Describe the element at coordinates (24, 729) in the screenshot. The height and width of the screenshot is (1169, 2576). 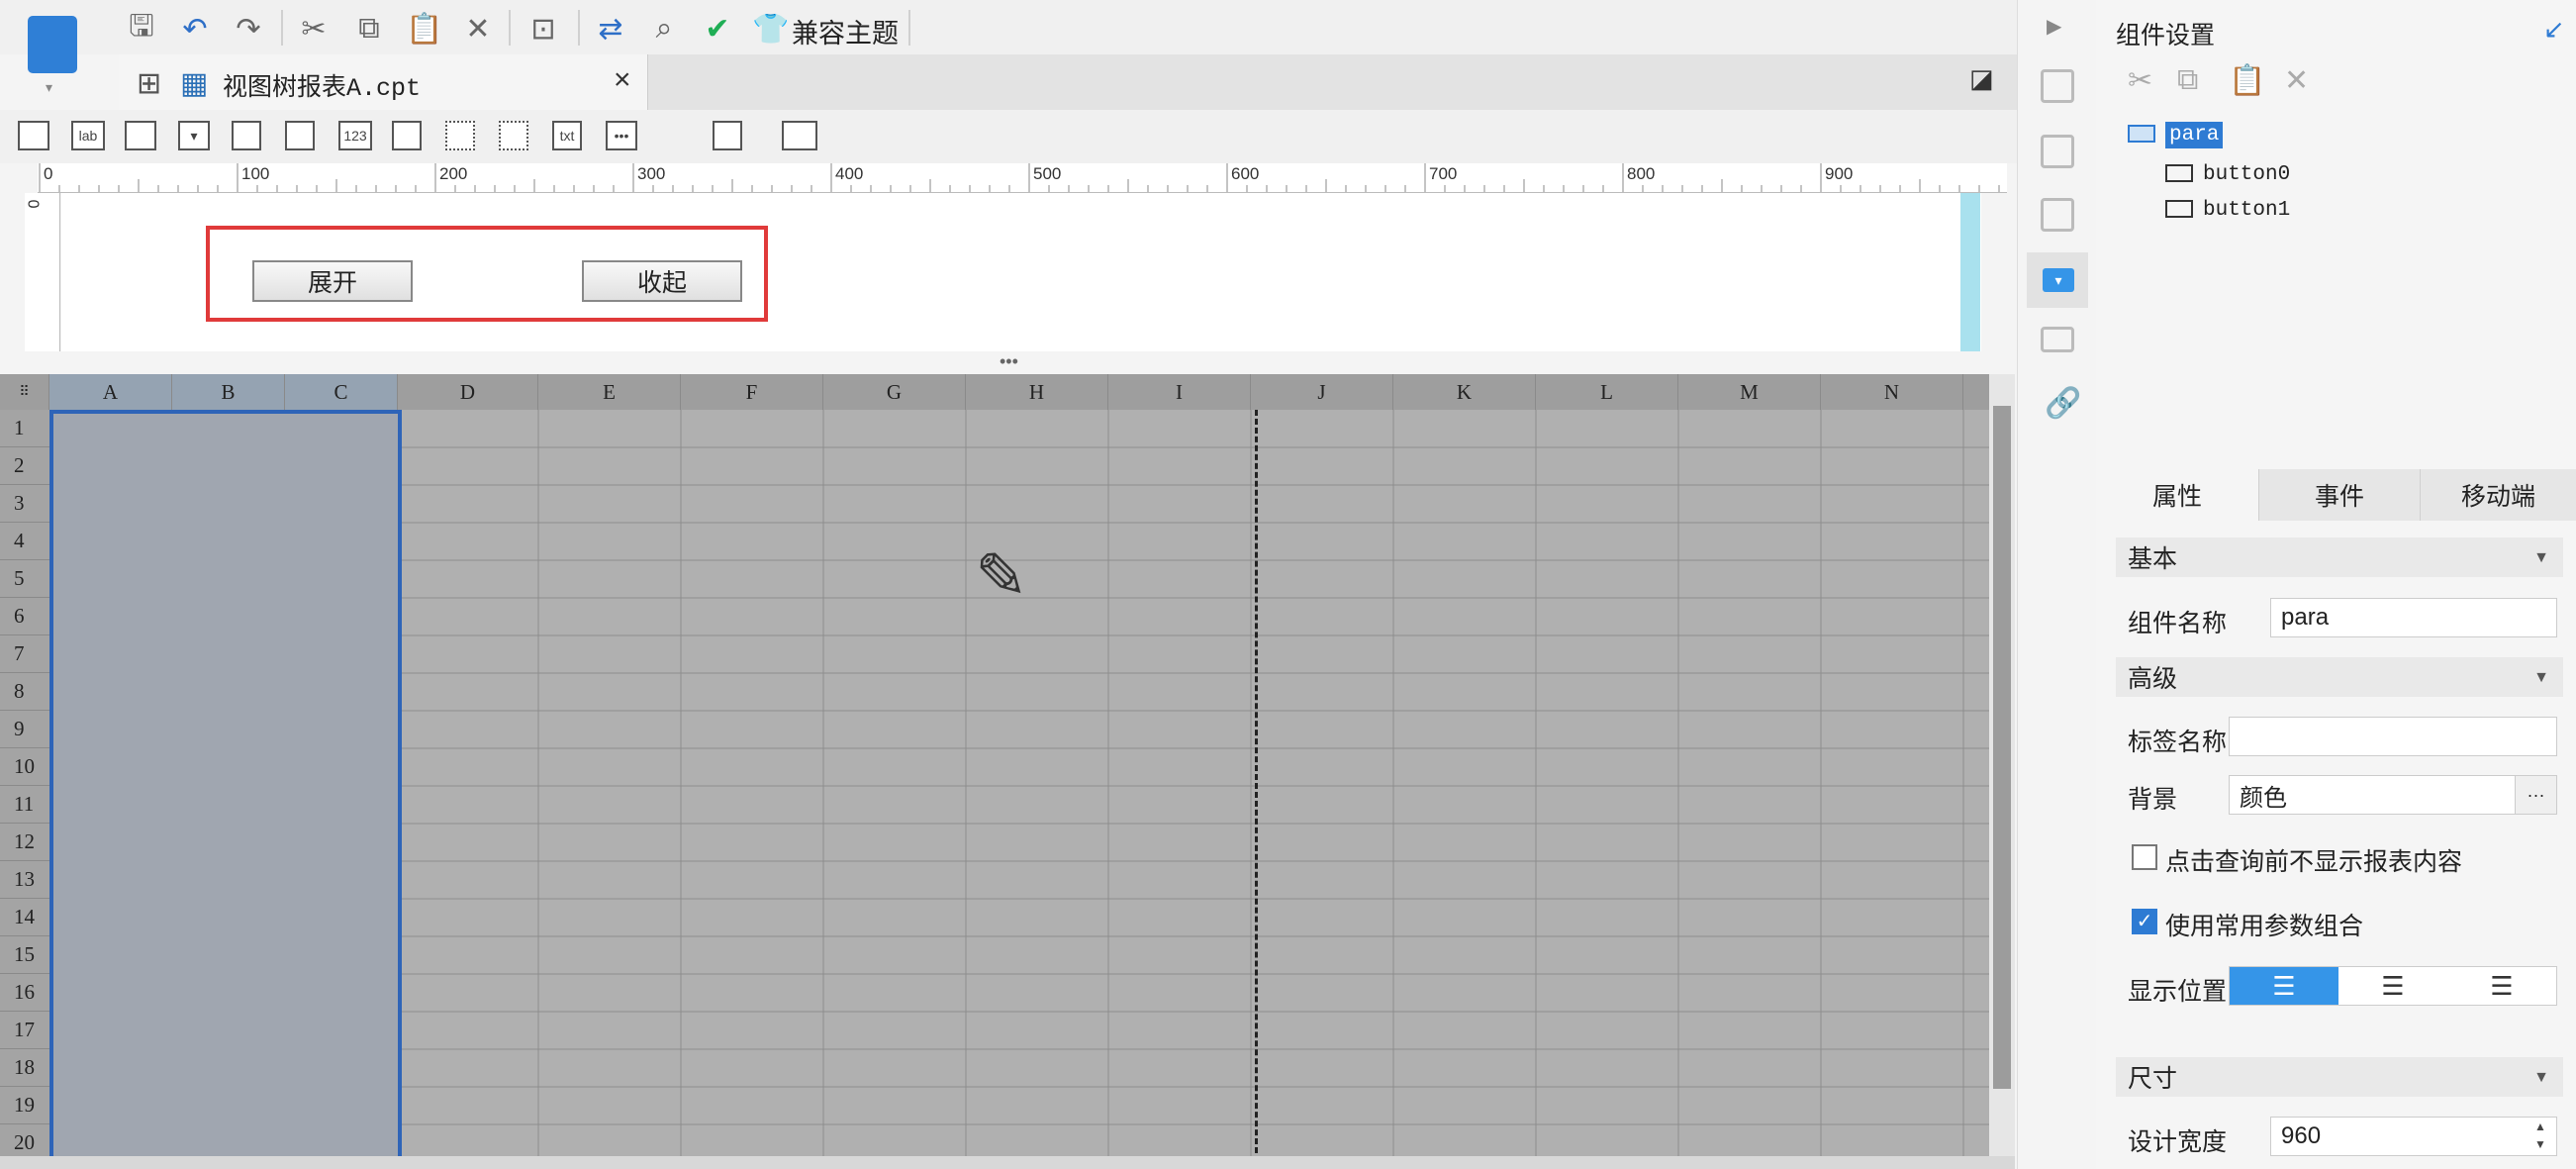
I see `row-header-9: 9` at that location.